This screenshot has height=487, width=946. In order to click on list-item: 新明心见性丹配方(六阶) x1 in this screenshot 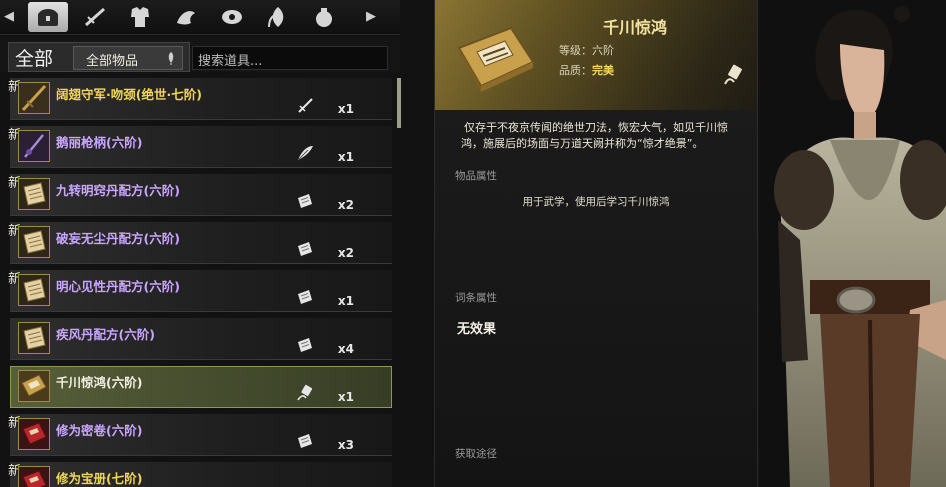, I will do `click(200, 290)`.